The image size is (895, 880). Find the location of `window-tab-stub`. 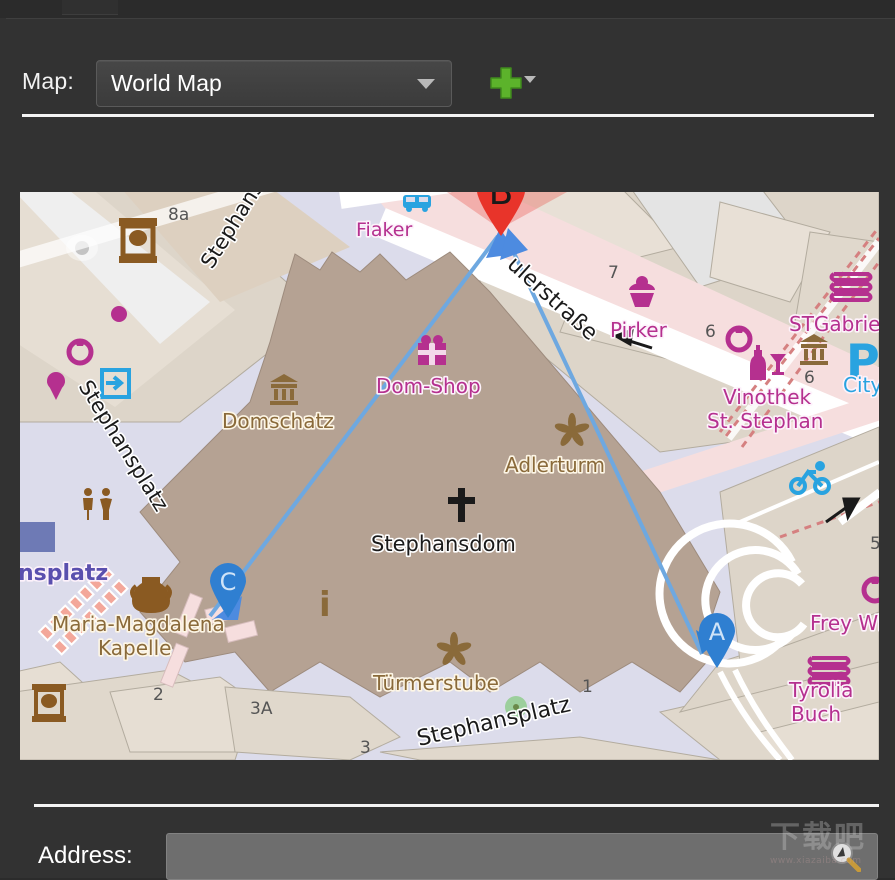

window-tab-stub is located at coordinates (90, 7).